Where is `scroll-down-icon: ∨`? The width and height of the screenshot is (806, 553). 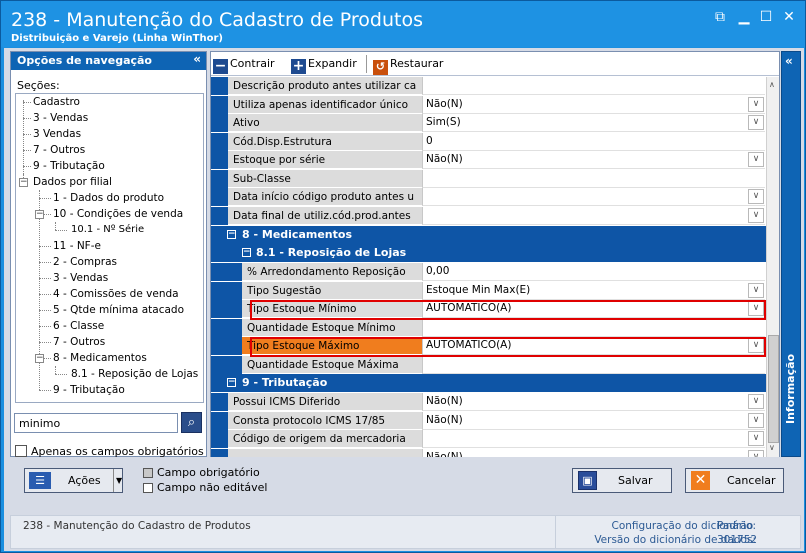
scroll-down-icon: ∨ is located at coordinates (772, 447).